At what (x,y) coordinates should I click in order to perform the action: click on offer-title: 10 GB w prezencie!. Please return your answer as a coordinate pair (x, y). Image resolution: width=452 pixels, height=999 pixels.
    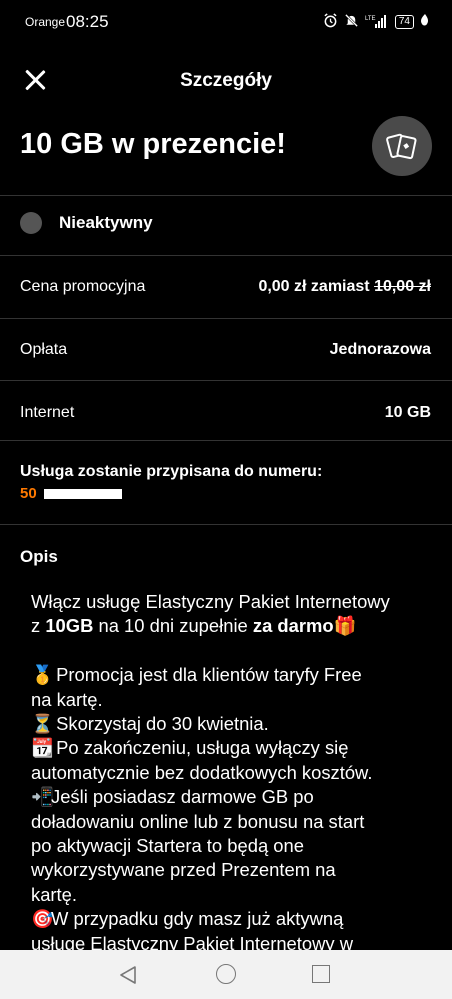
    Looking at the image, I should click on (153, 144).